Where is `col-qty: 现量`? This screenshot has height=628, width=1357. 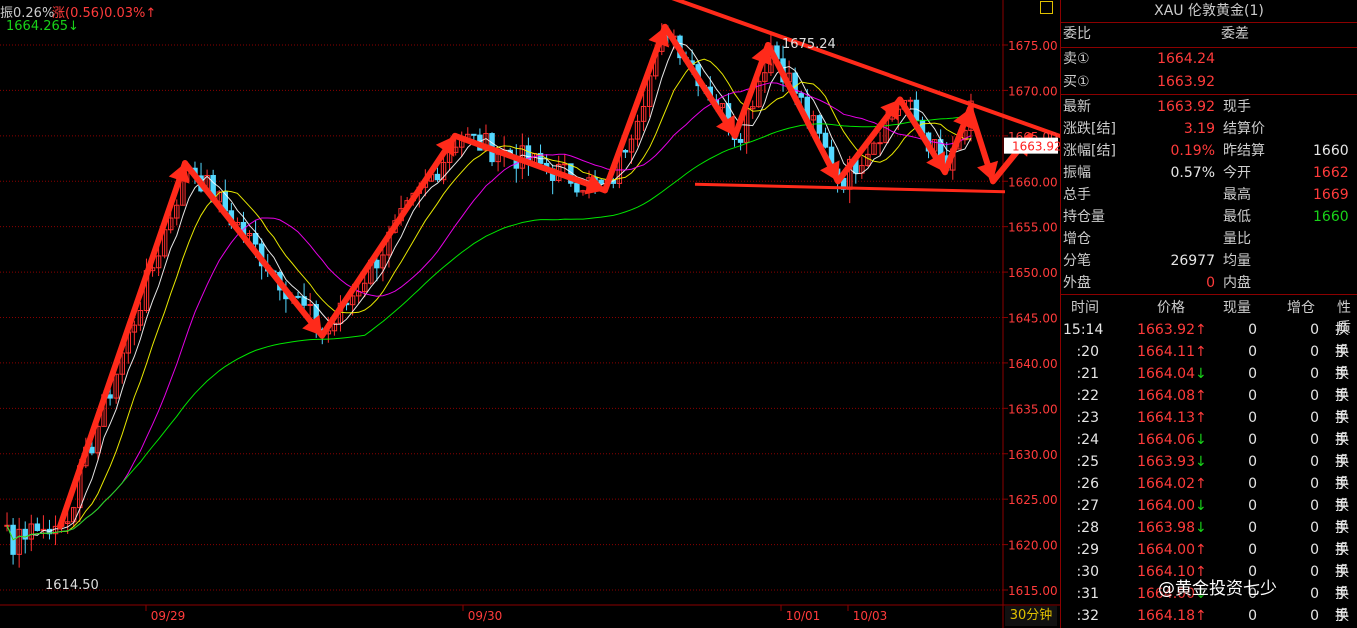
col-qty: 现量 is located at coordinates (1237, 308).